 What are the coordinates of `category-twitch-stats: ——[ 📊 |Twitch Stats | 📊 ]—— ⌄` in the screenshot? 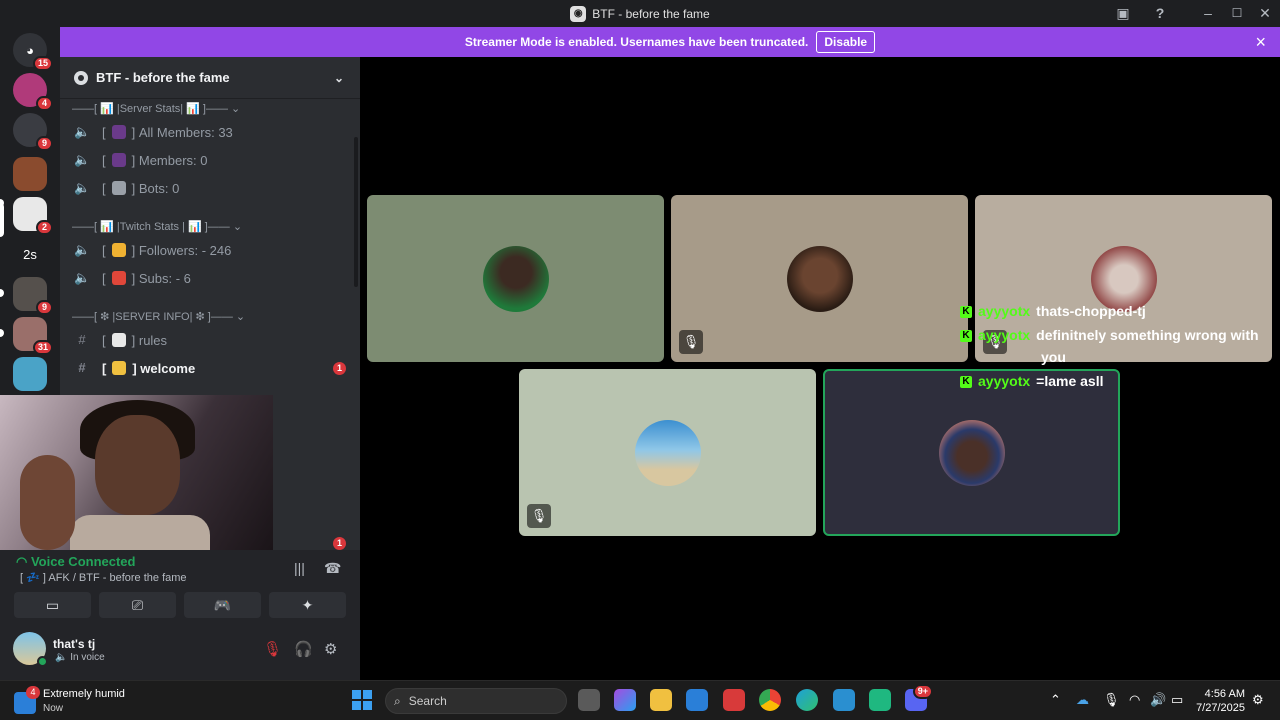 It's located at (157, 226).